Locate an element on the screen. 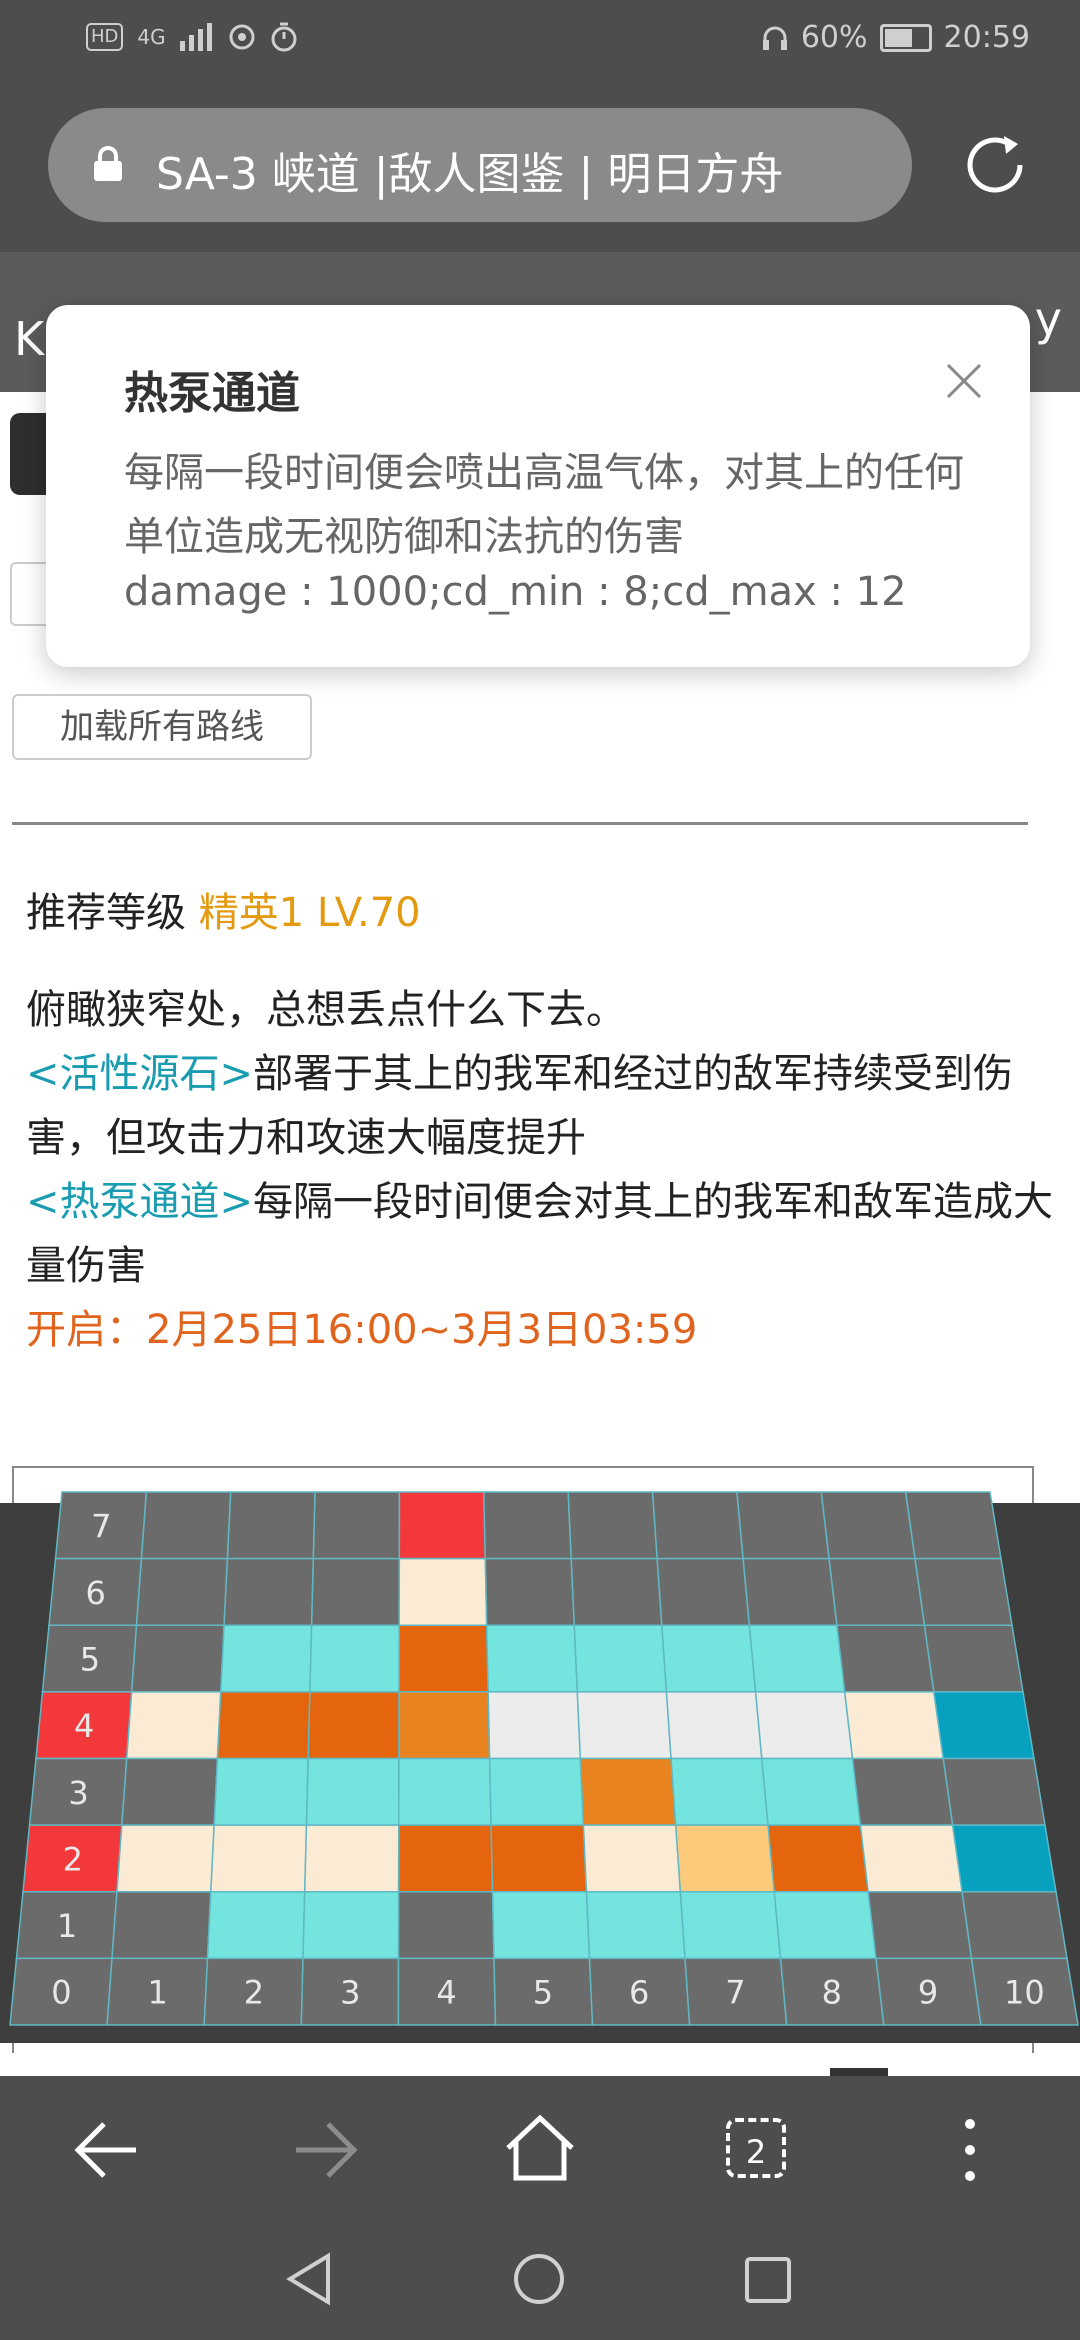  map-x-label: 2 is located at coordinates (254, 1993).